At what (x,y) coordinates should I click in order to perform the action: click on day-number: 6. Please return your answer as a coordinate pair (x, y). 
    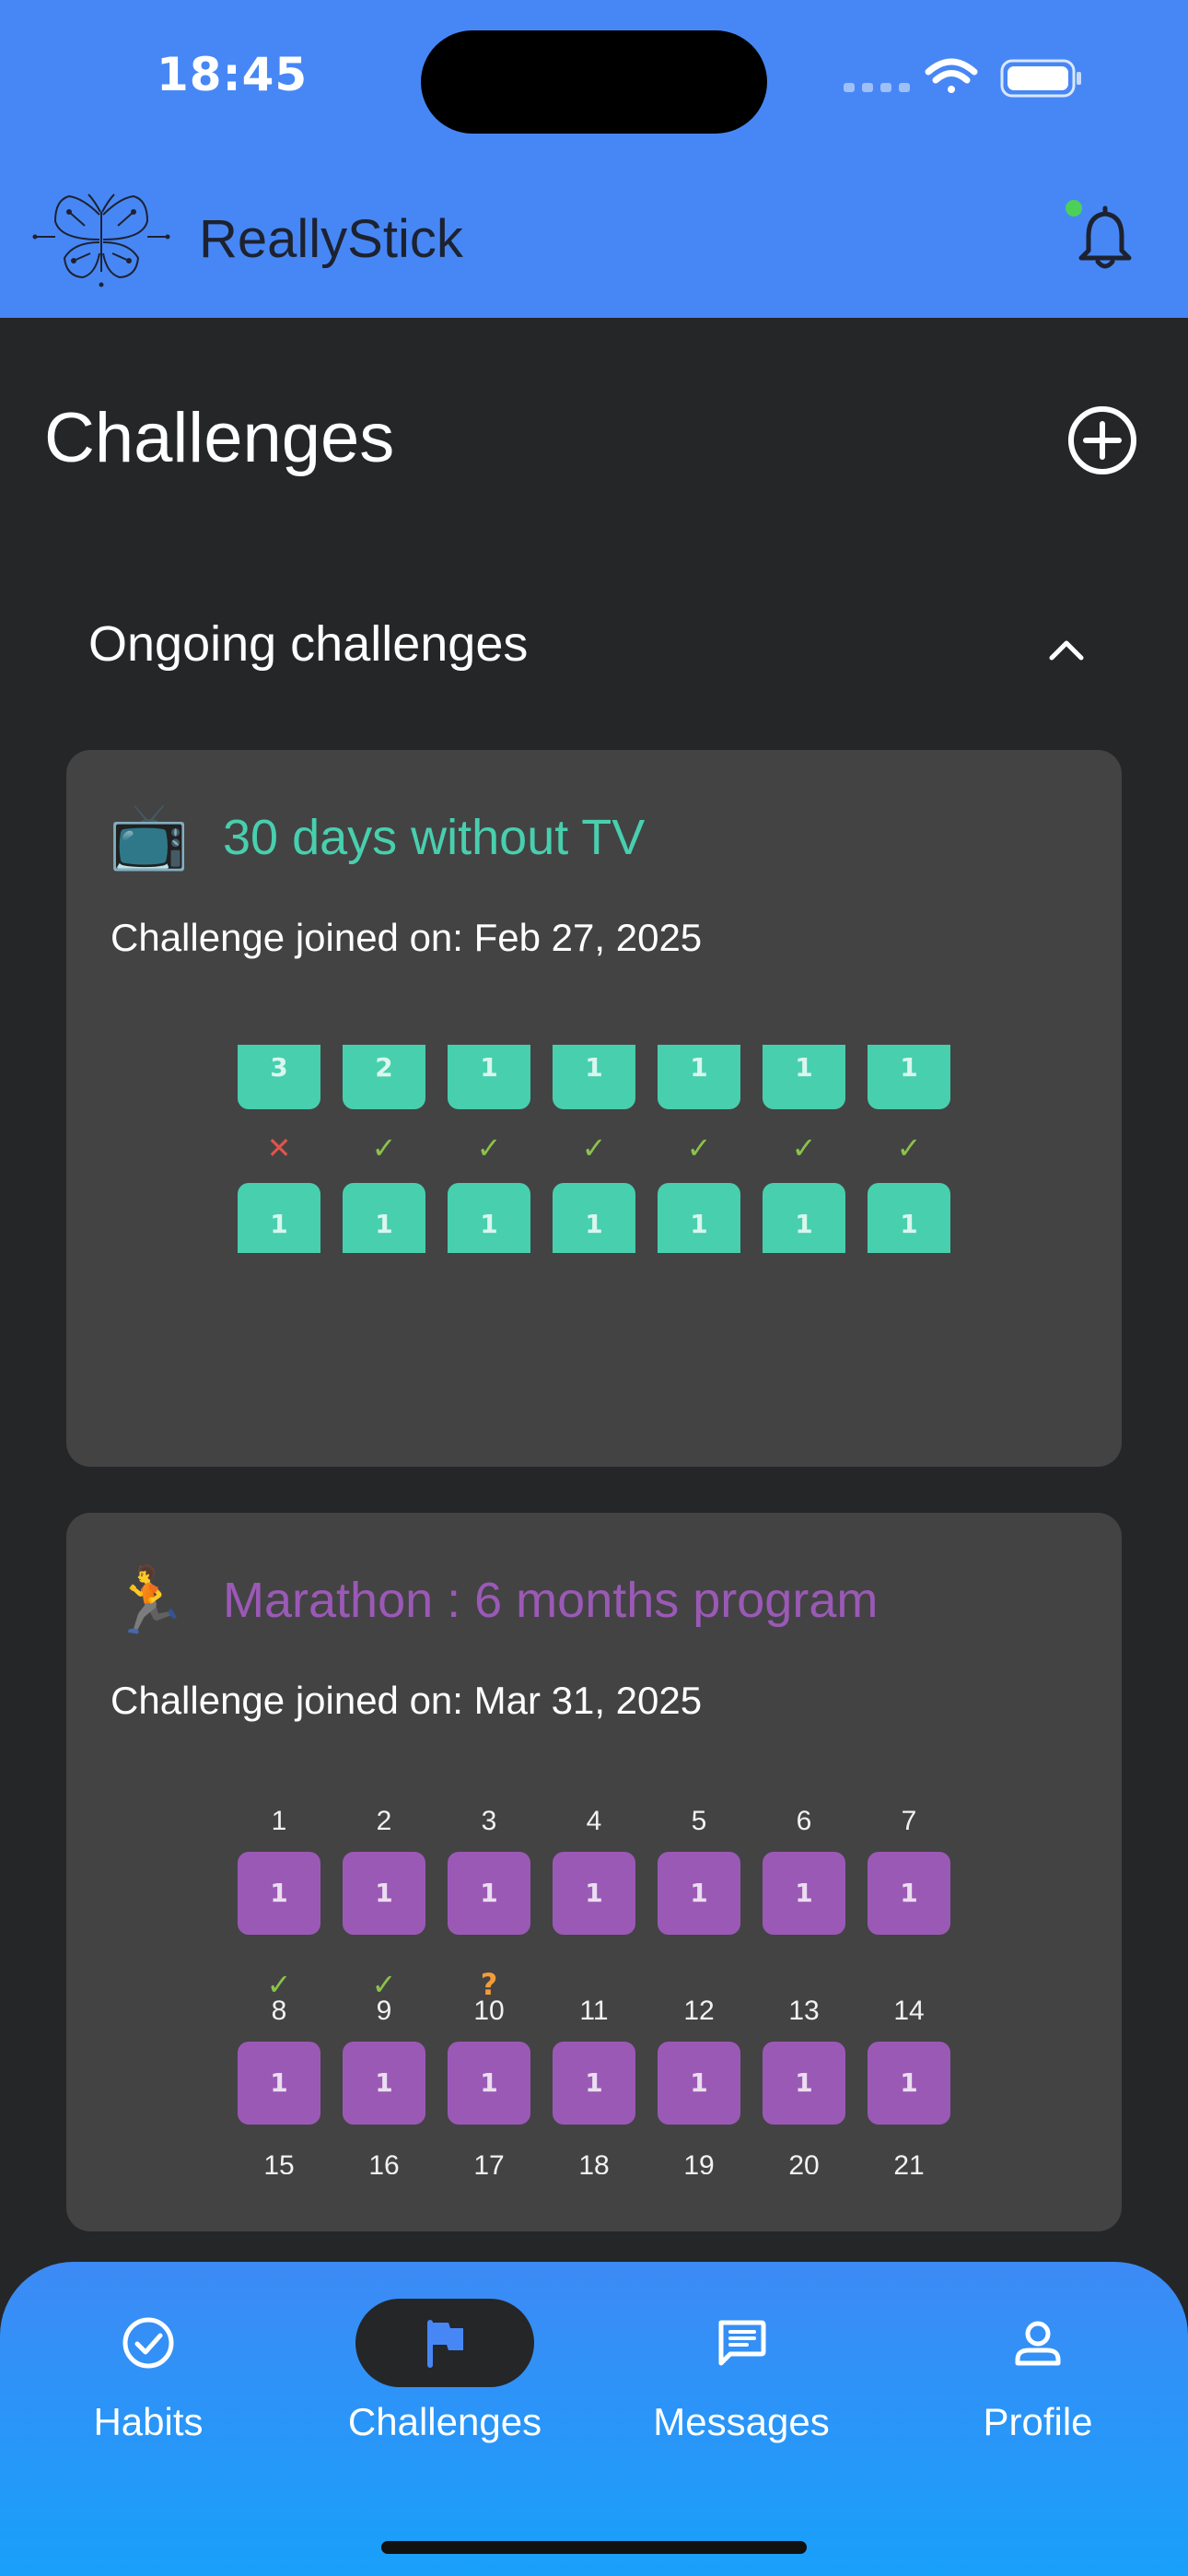
    Looking at the image, I should click on (804, 1821).